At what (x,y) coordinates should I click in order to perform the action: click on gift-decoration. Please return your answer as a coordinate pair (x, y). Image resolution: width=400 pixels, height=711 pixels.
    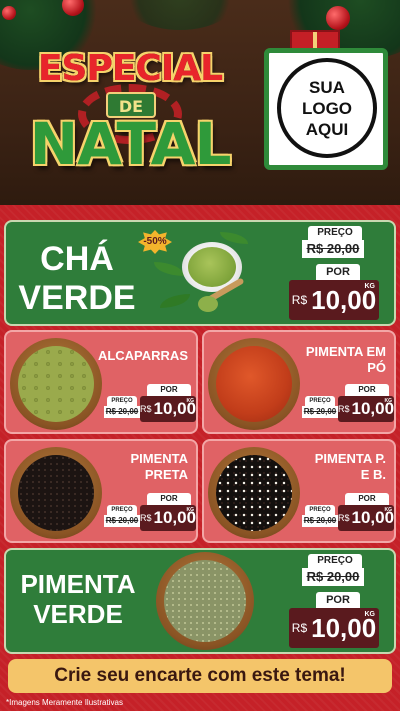
    Looking at the image, I should click on (315, 40).